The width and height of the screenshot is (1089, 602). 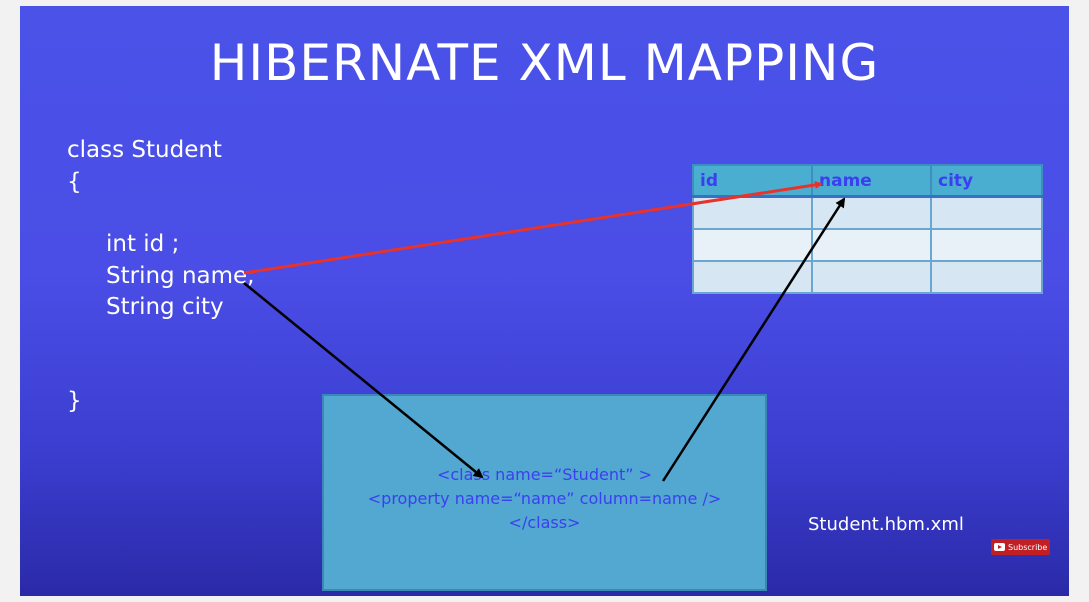 What do you see at coordinates (533, 227) in the screenshot?
I see `field-to-column-arrow` at bounding box center [533, 227].